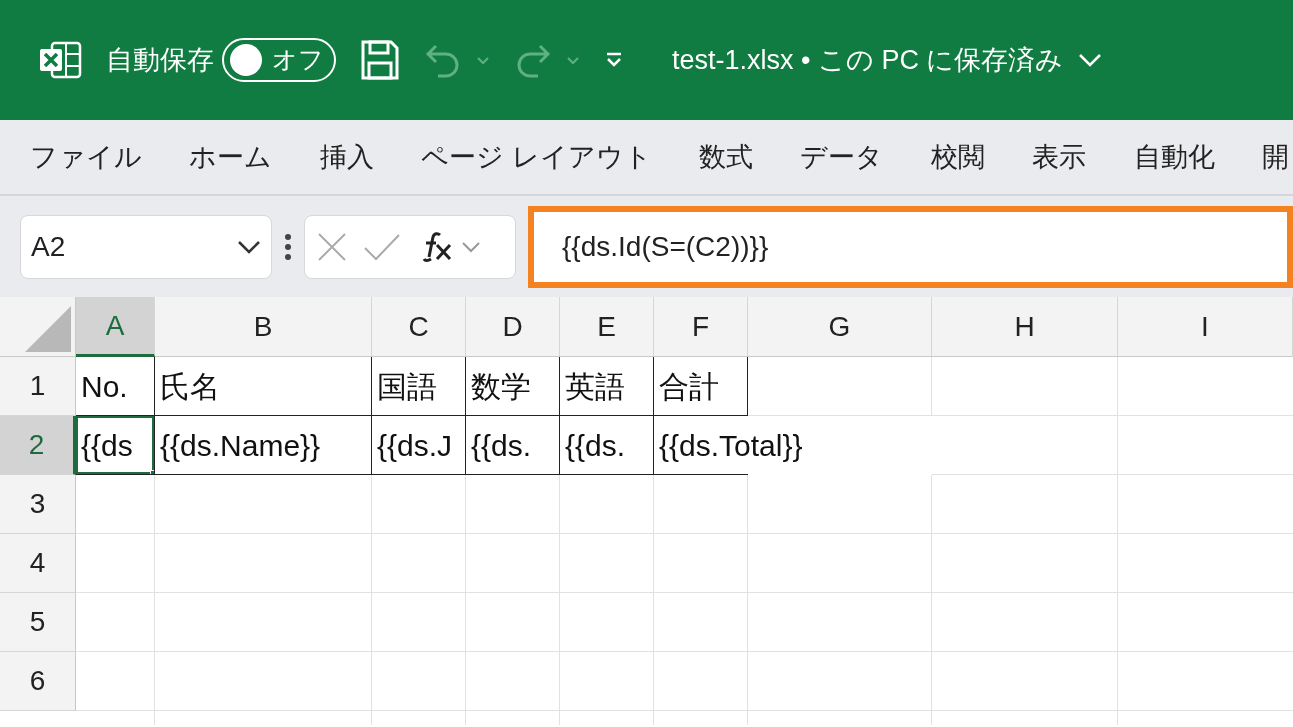 The height and width of the screenshot is (727, 1293). I want to click on ribbon-tab: ページ レイアウト, so click(536, 157).